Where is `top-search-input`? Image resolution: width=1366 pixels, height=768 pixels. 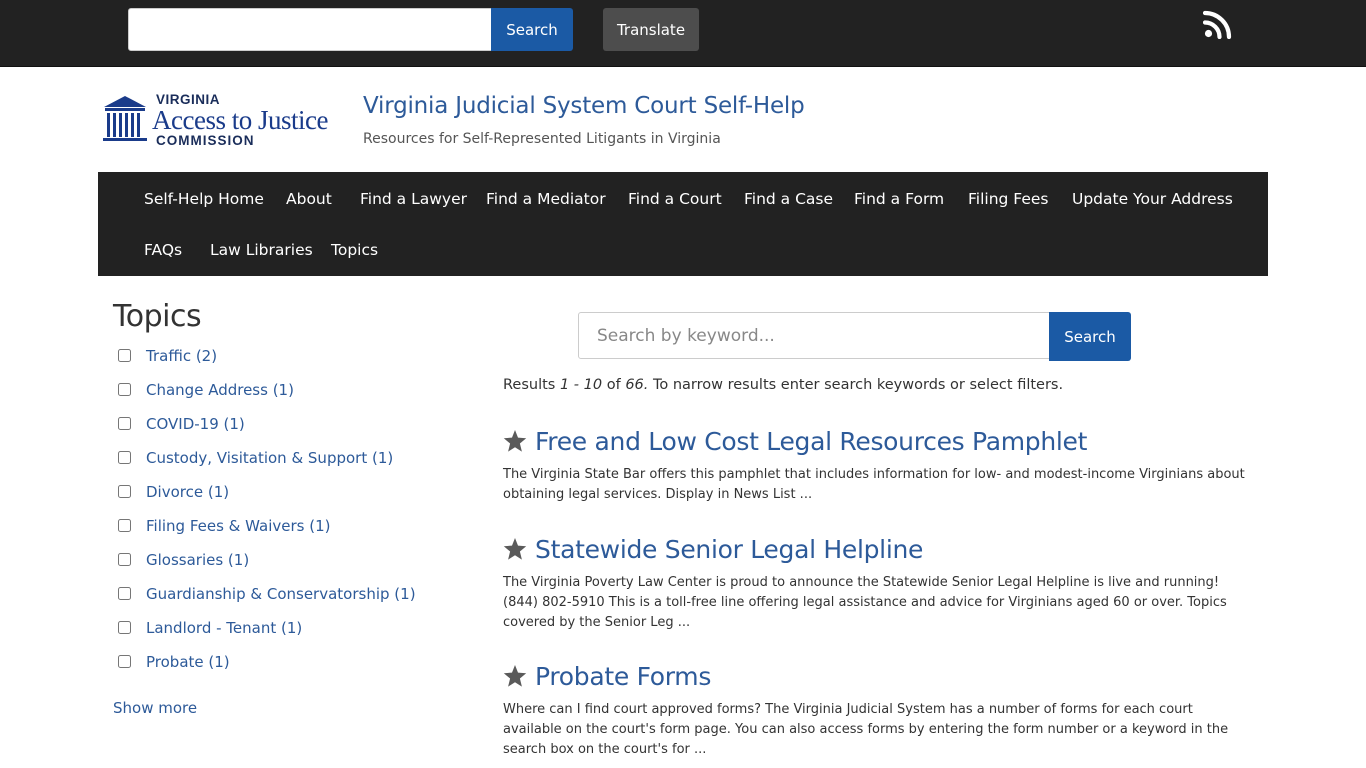 top-search-input is located at coordinates (310, 29).